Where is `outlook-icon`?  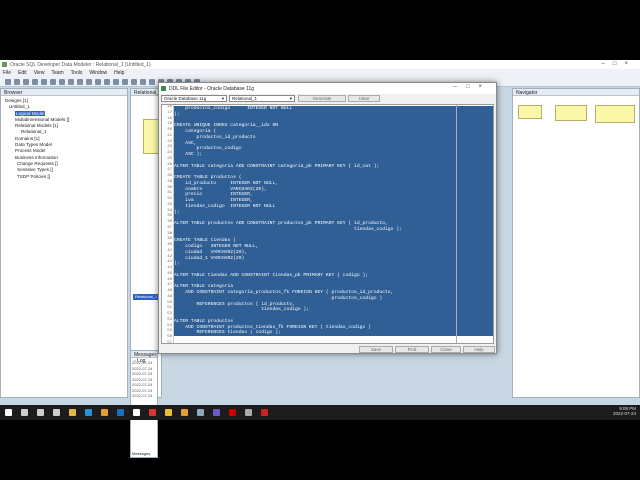 outlook-icon is located at coordinates (120, 412).